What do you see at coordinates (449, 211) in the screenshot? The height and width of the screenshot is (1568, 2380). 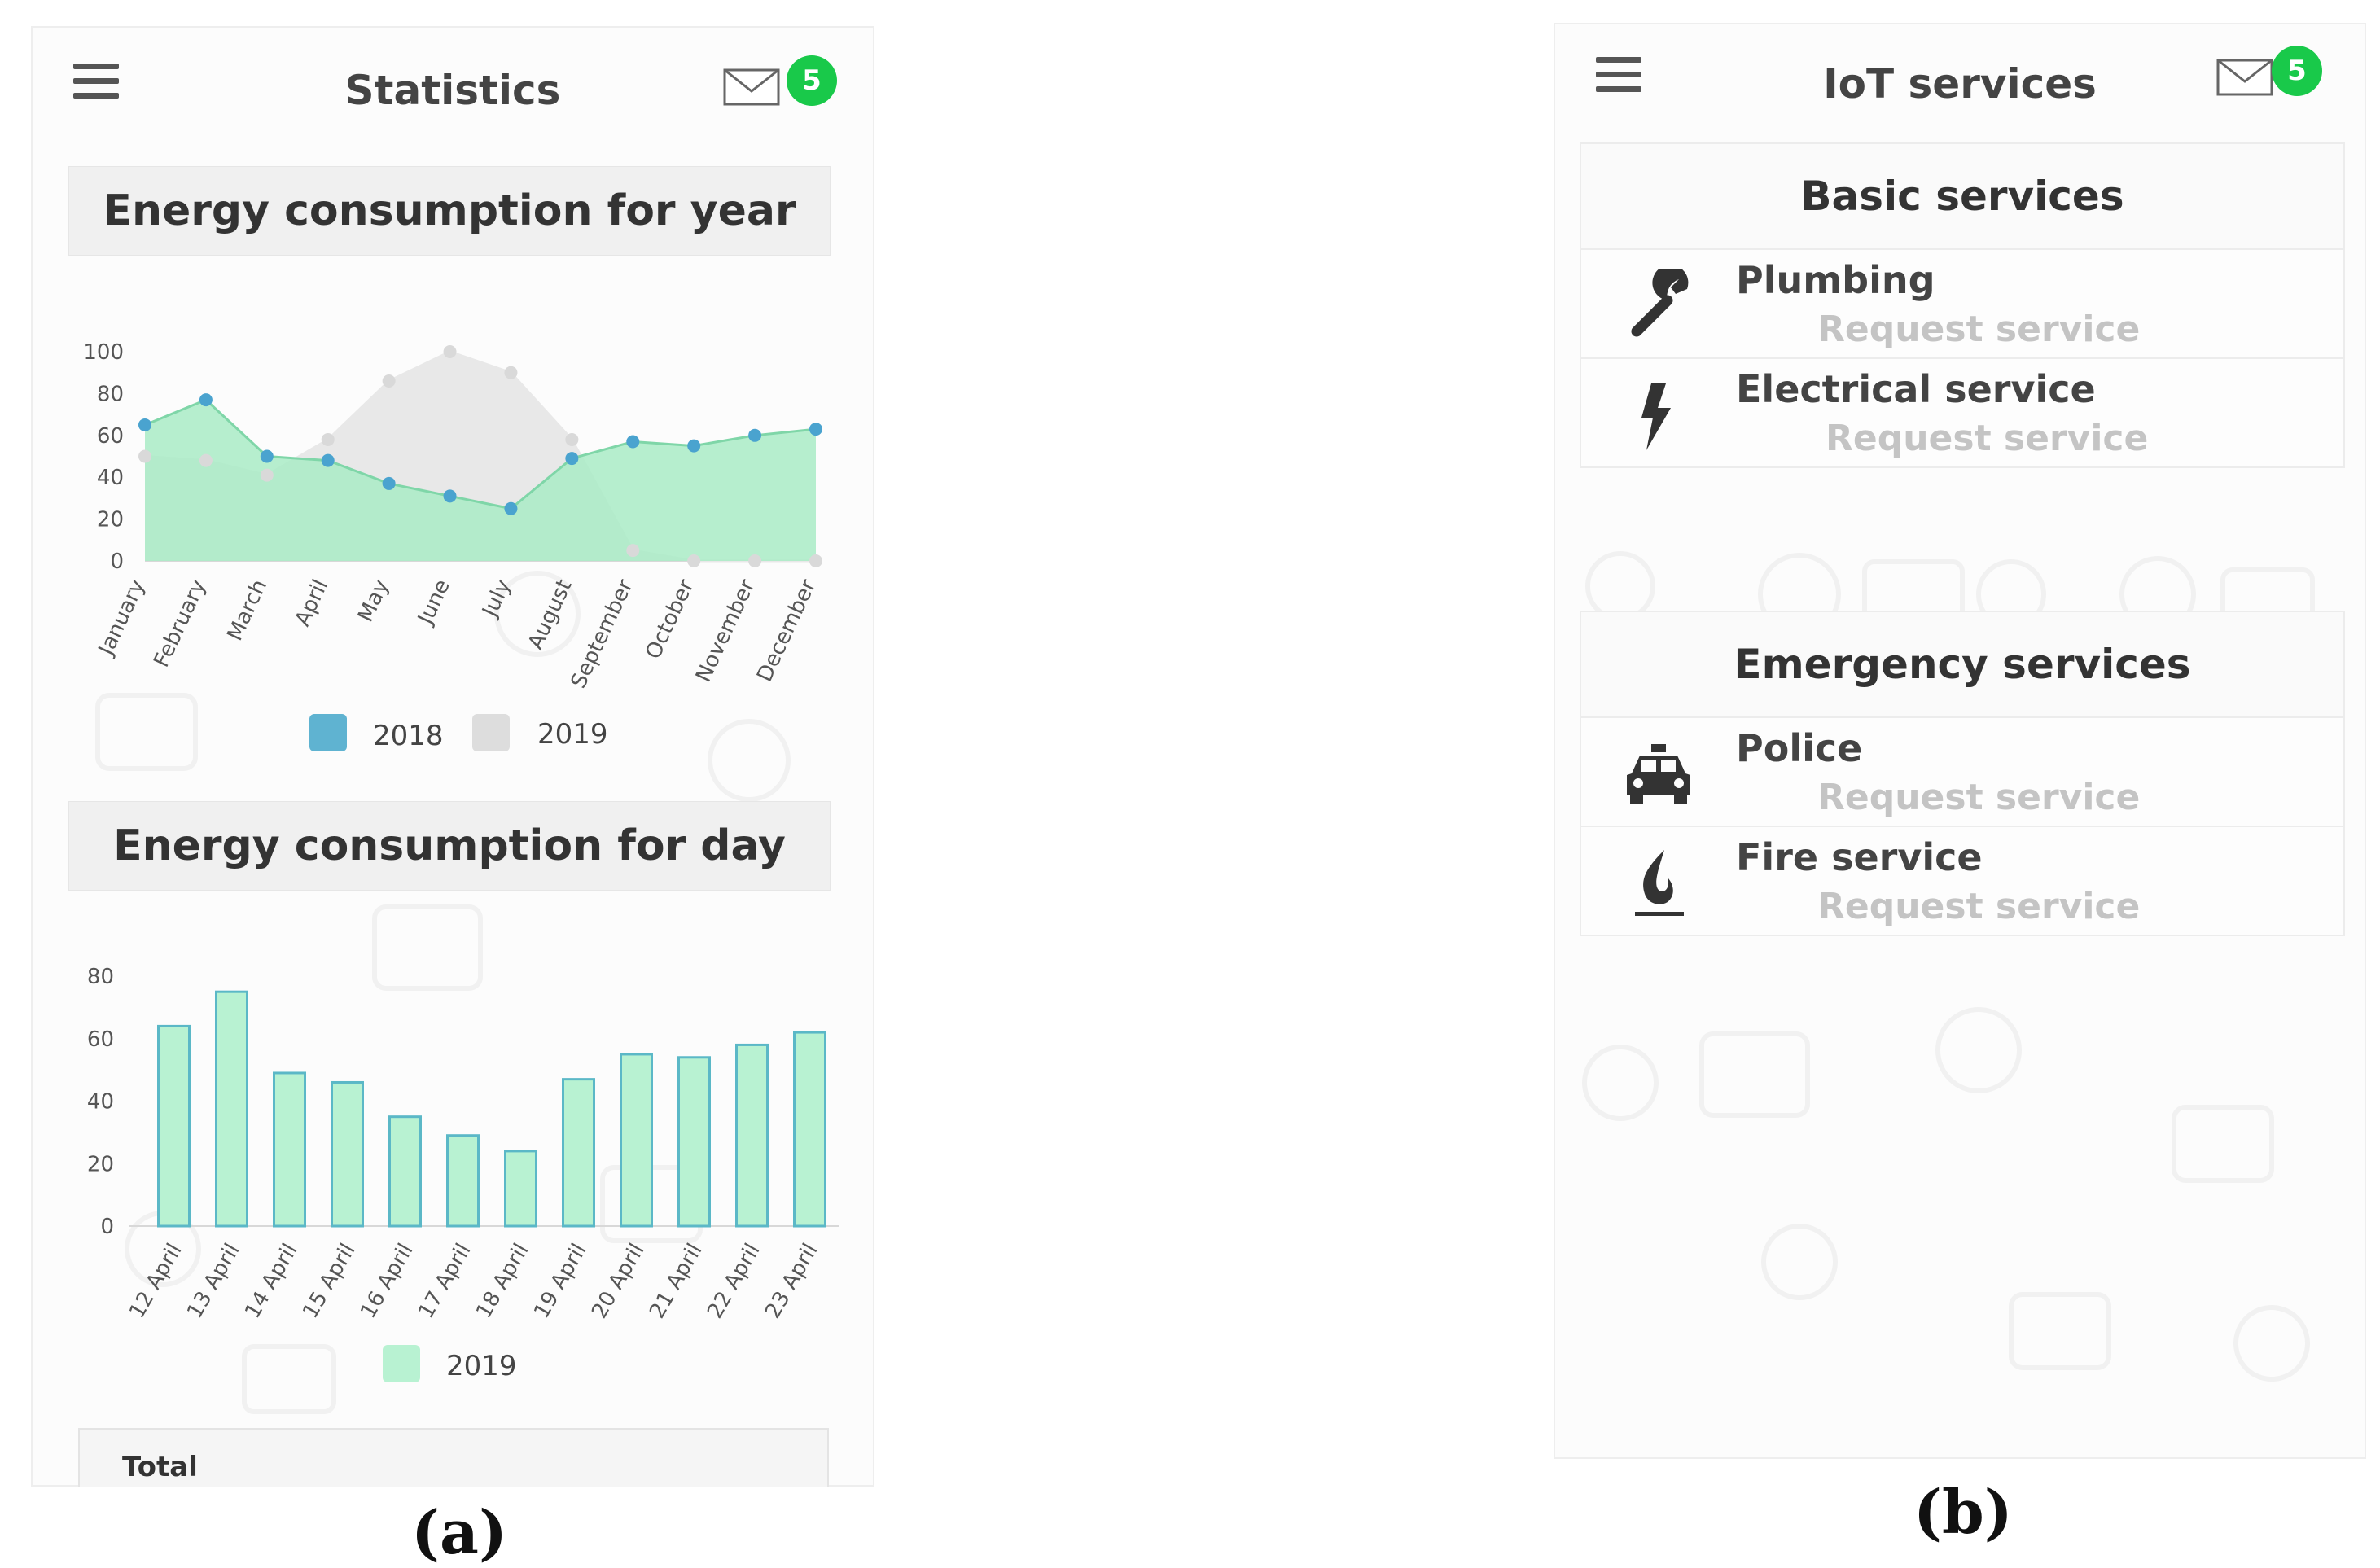 I see `year-chart-title: Energy consumption for year` at bounding box center [449, 211].